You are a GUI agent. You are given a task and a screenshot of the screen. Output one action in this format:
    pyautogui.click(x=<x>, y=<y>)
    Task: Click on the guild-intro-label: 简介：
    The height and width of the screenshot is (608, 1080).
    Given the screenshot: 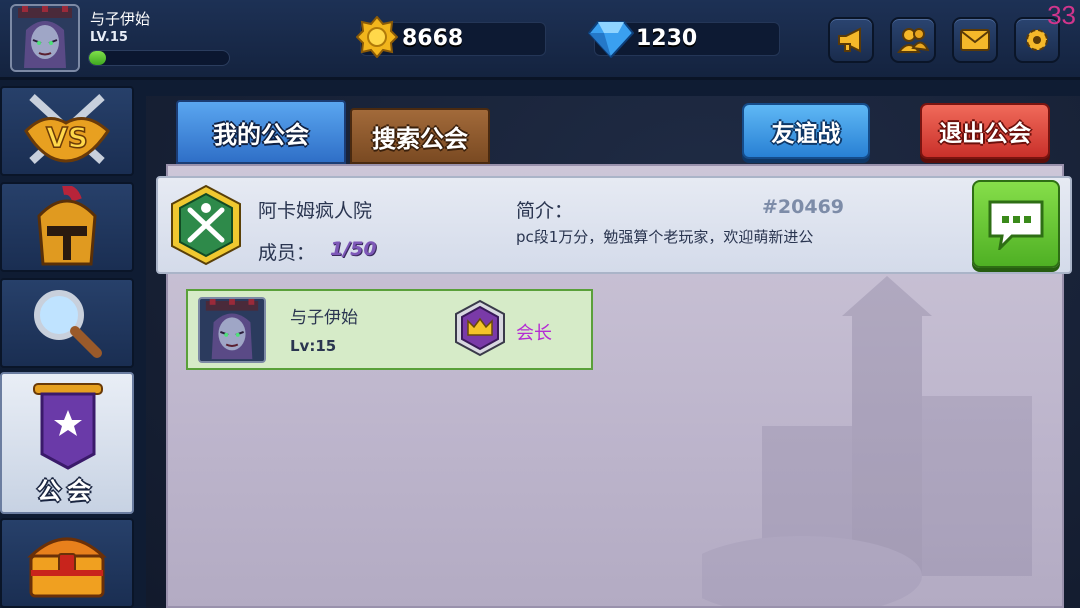 What is the action you would take?
    pyautogui.click(x=545, y=211)
    